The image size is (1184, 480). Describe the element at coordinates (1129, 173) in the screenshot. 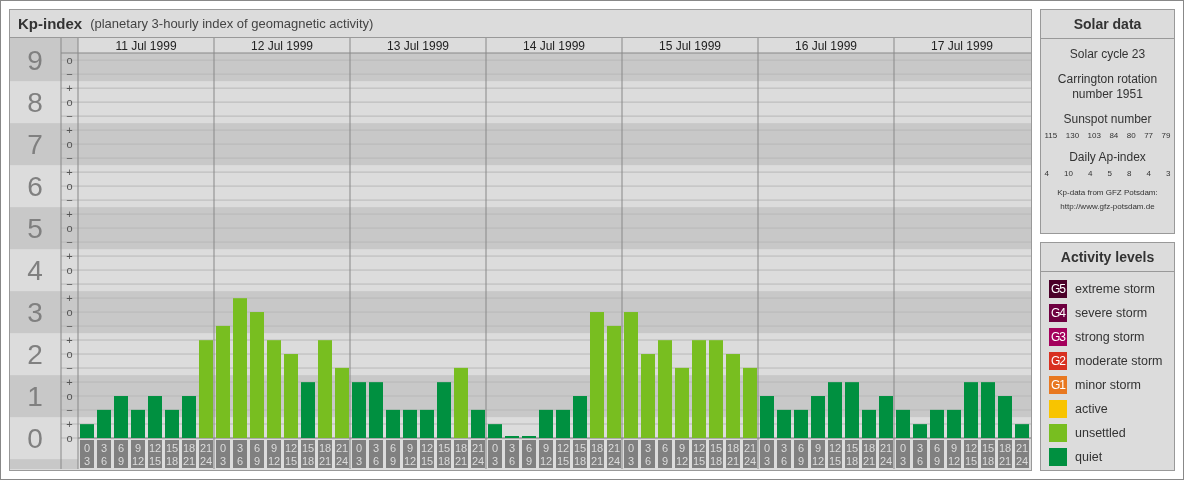

I see `ap-value: 8` at that location.